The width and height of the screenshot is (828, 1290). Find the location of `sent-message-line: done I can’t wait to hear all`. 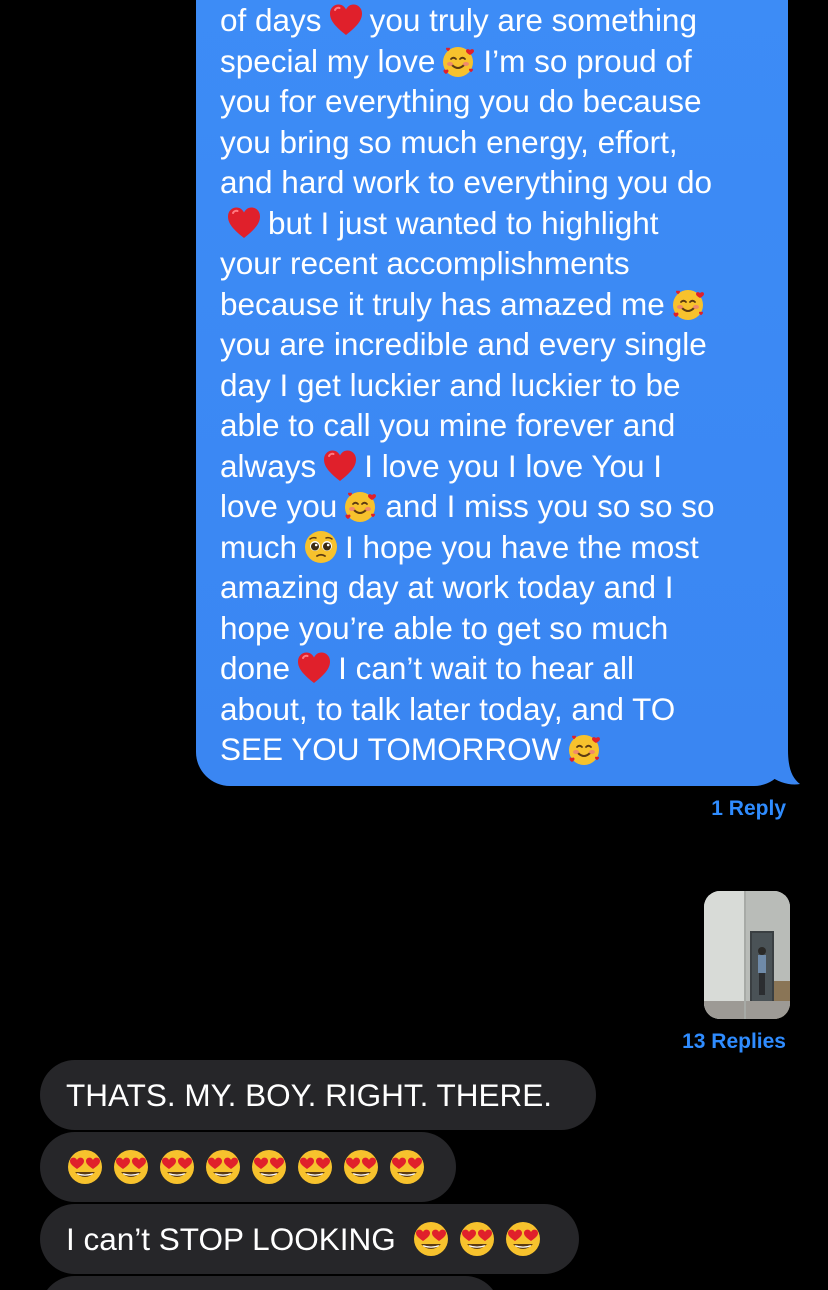

sent-message-line: done I can’t wait to hear all is located at coordinates (493, 668).